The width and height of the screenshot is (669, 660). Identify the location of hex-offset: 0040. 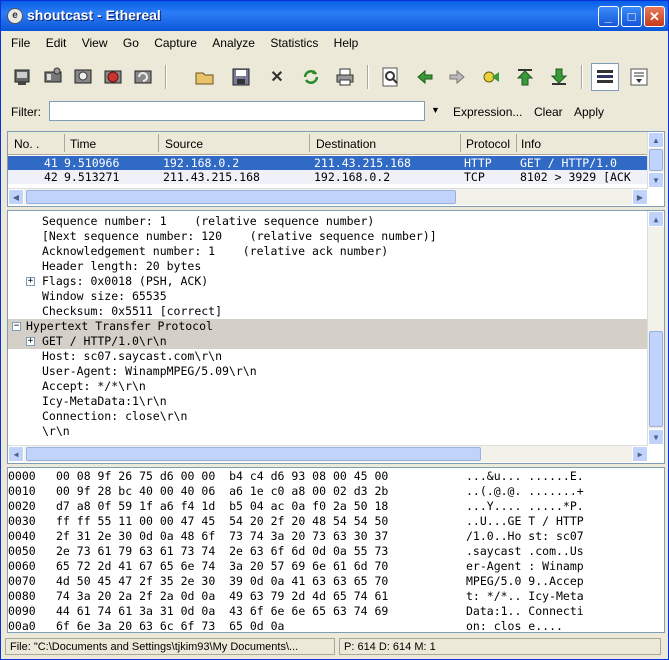
(22, 536).